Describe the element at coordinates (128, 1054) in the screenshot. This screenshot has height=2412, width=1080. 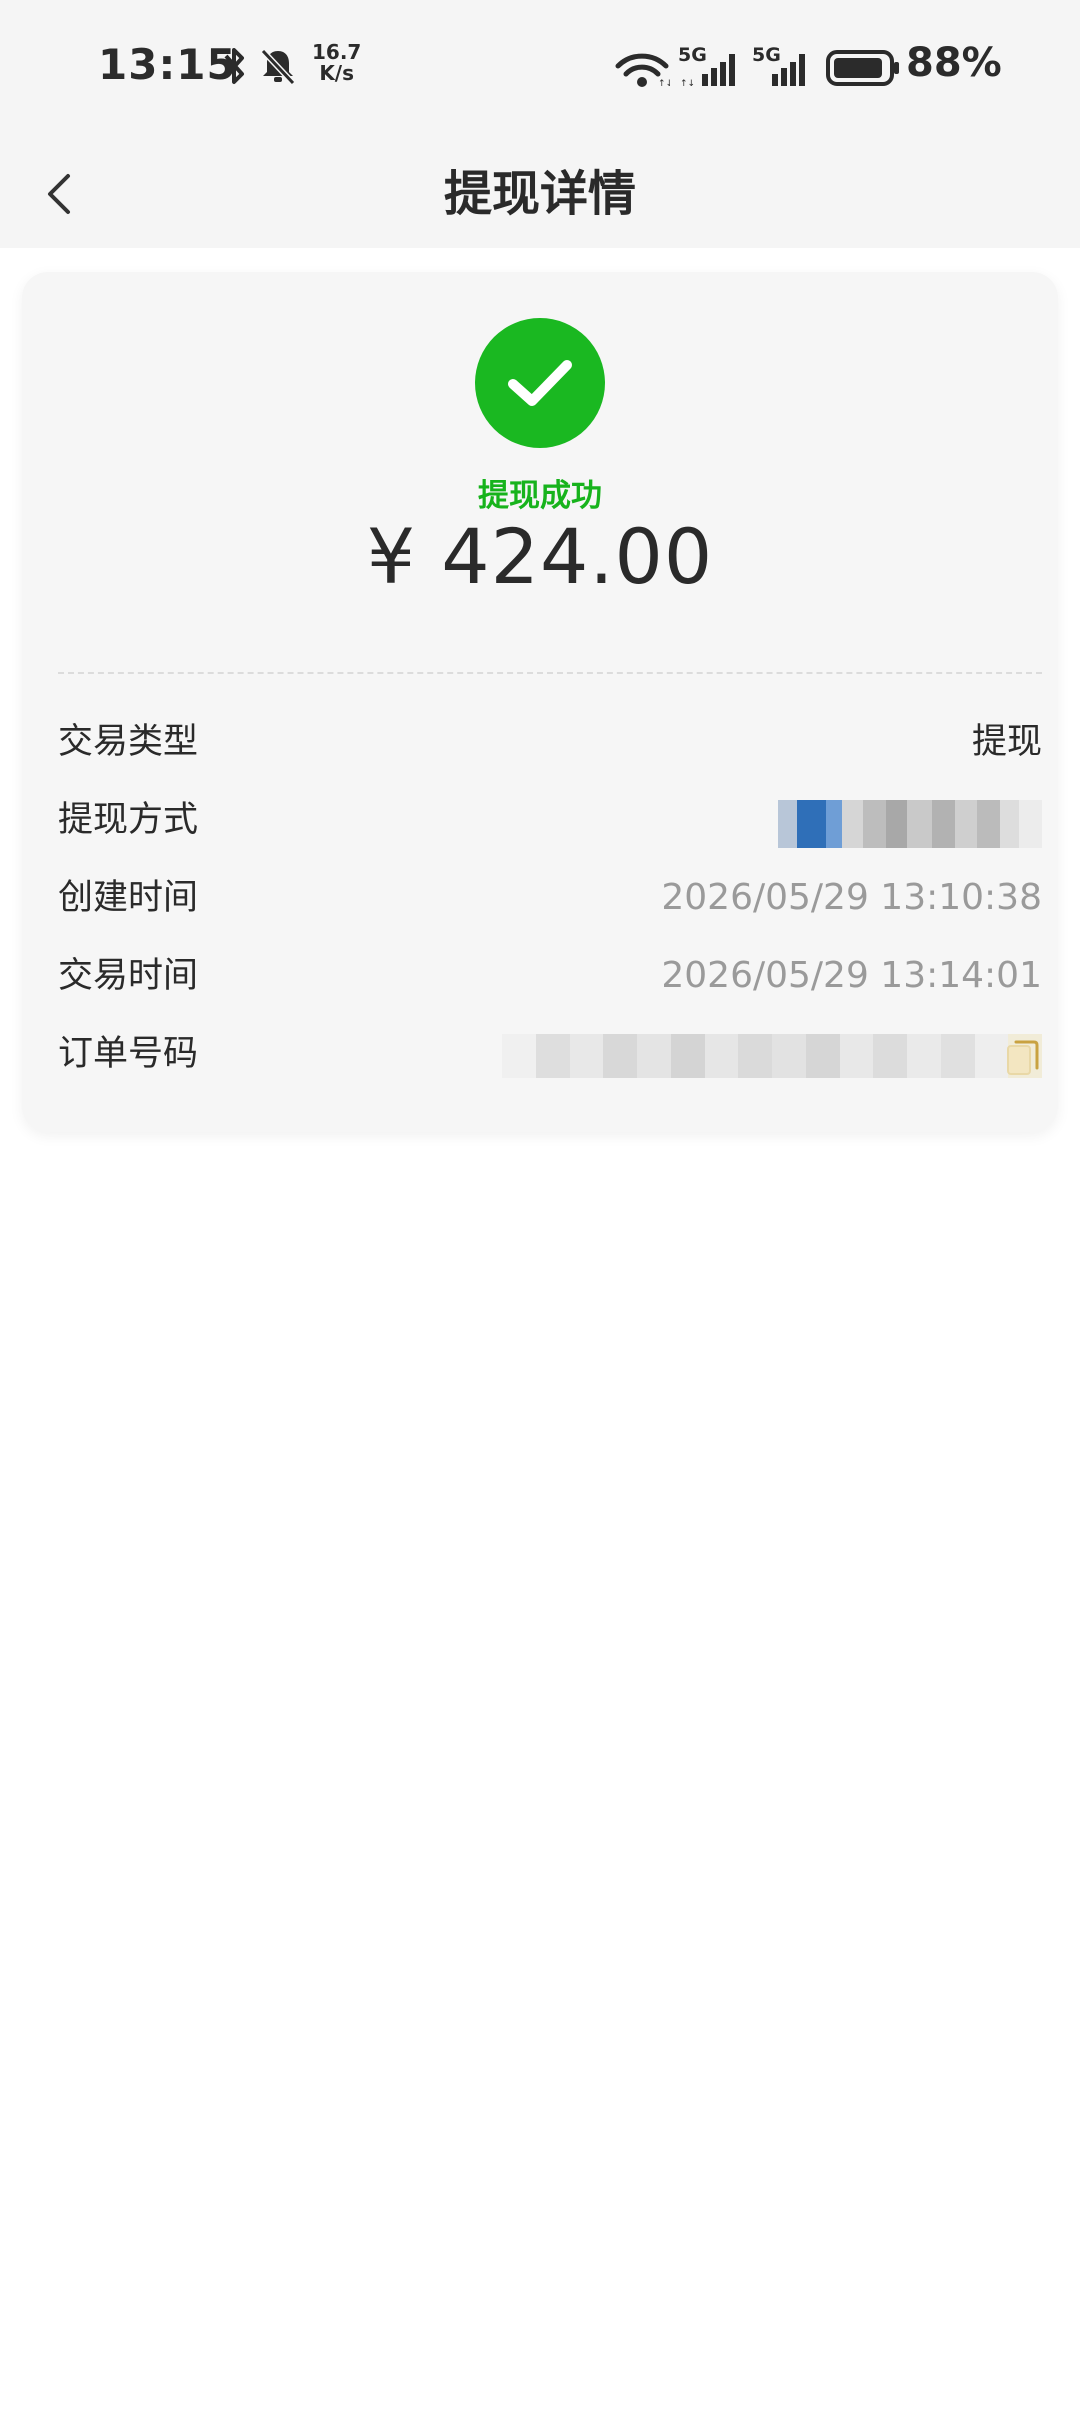
I see `order-label: 订单号码` at that location.